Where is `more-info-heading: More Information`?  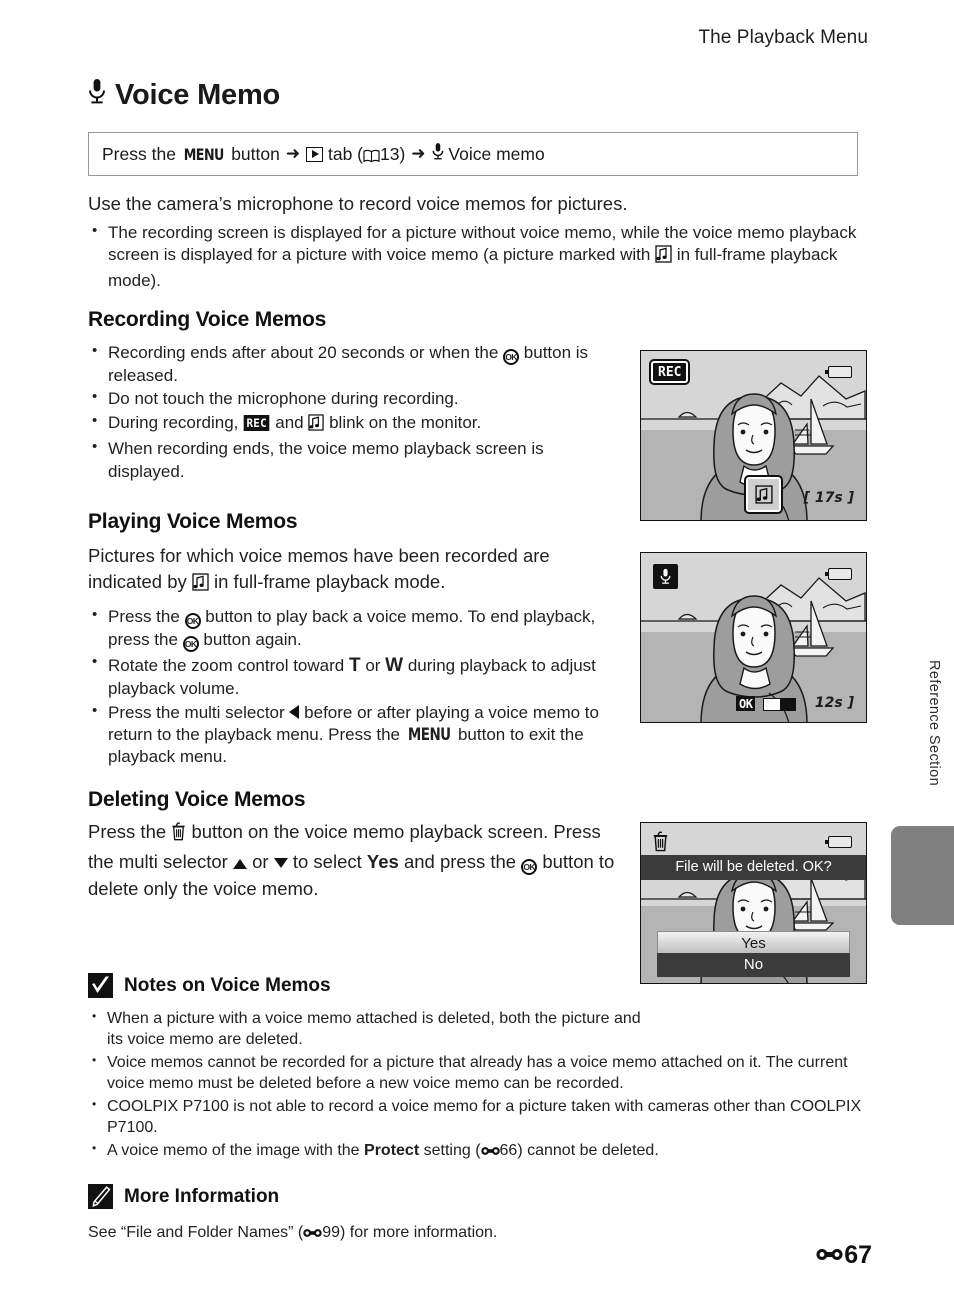 more-info-heading: More Information is located at coordinates (183, 1196).